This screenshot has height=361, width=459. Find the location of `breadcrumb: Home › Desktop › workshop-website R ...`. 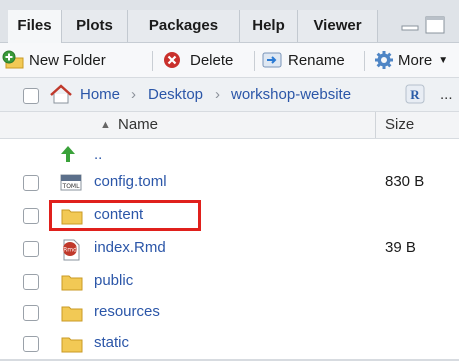

breadcrumb: Home › Desktop › workshop-website R ... is located at coordinates (229, 95).